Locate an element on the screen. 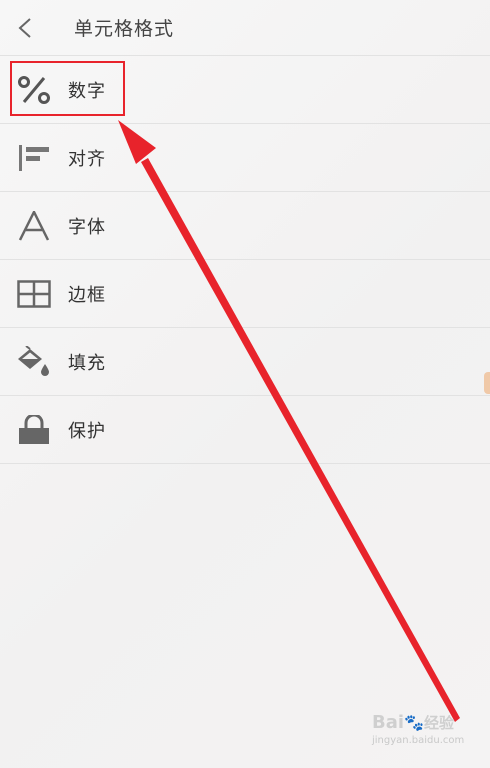  fill-bucket-icon is located at coordinates (34, 361).